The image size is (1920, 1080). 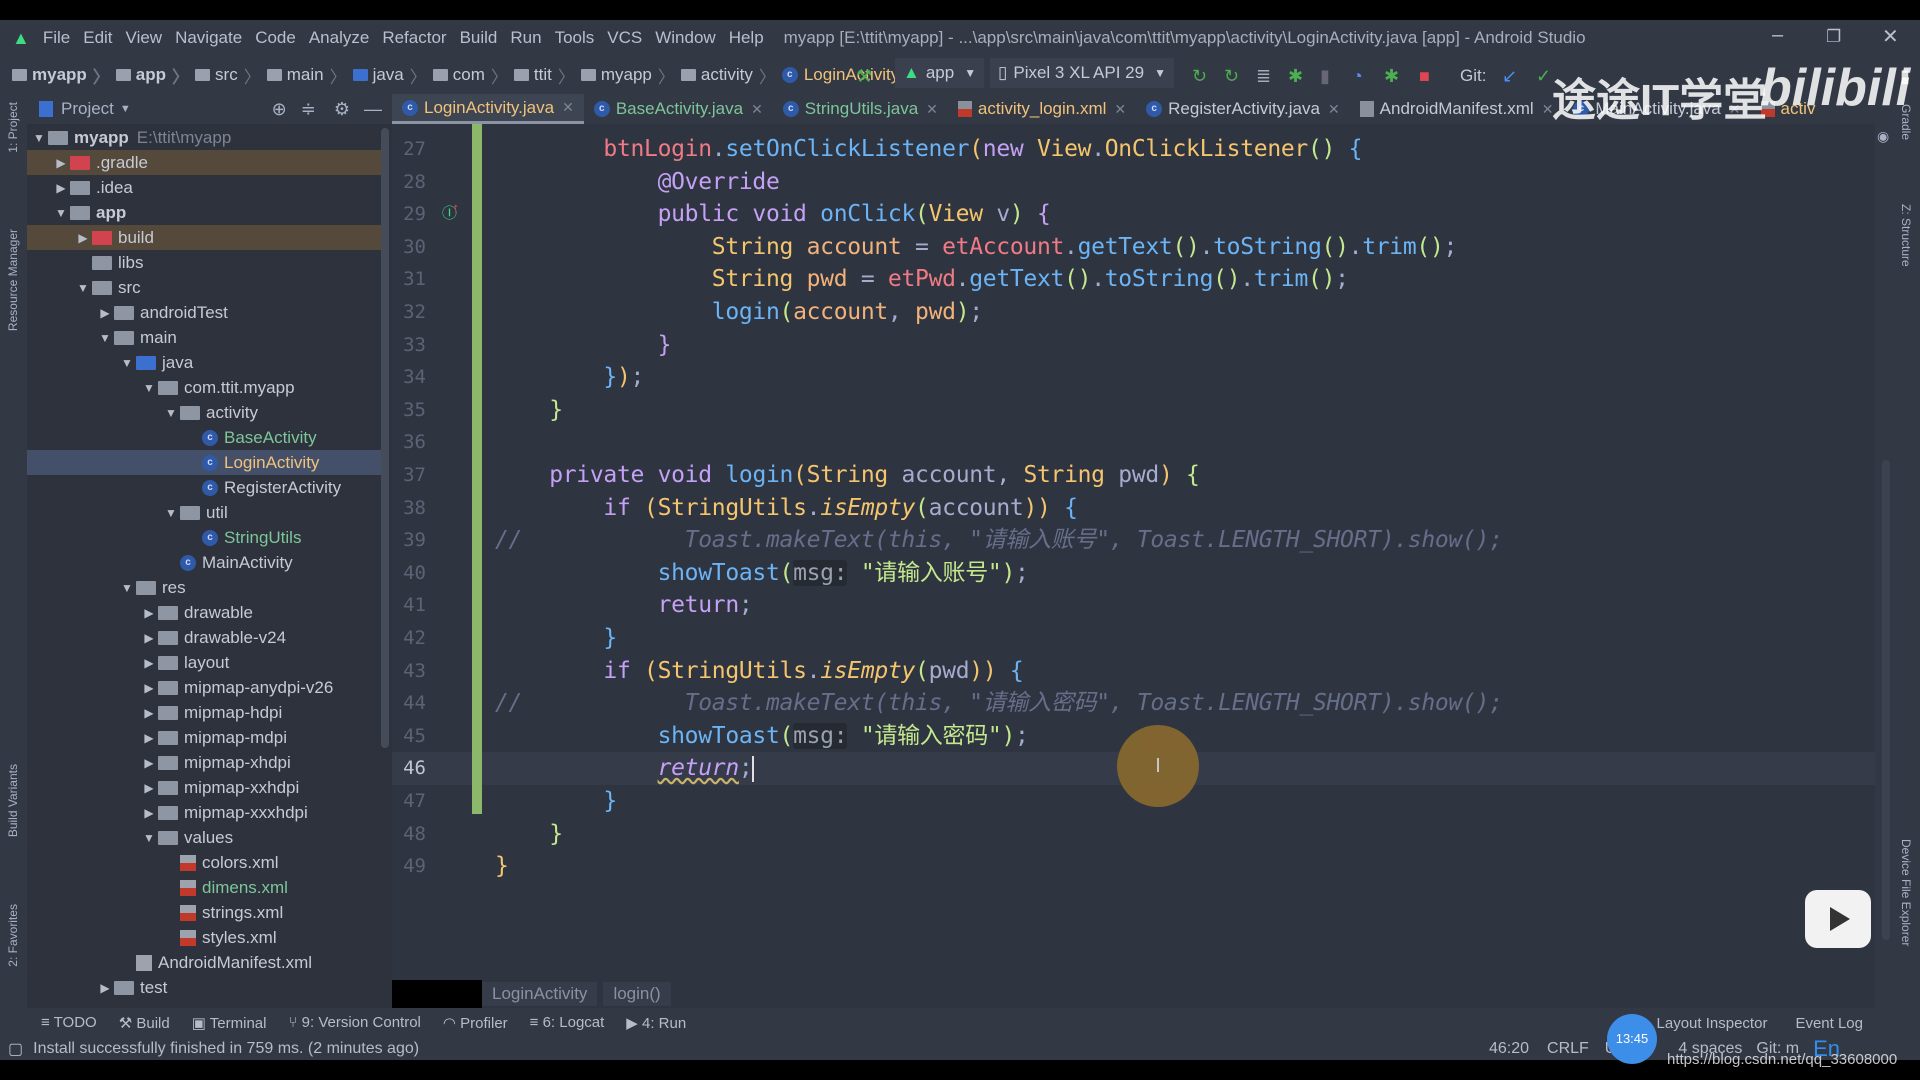 I want to click on code-line: showToast(msg: "请输入账号");, so click(x=762, y=573).